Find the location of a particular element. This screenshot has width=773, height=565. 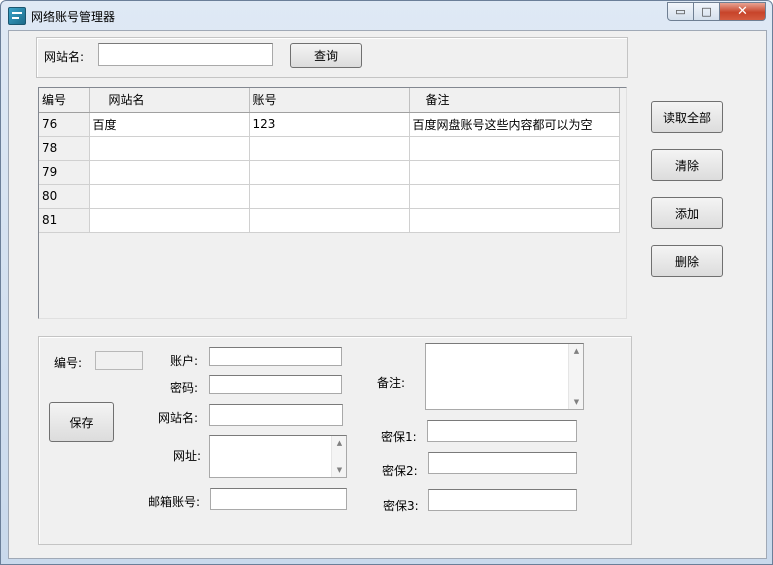

maximize-button: □ is located at coordinates (707, 11).